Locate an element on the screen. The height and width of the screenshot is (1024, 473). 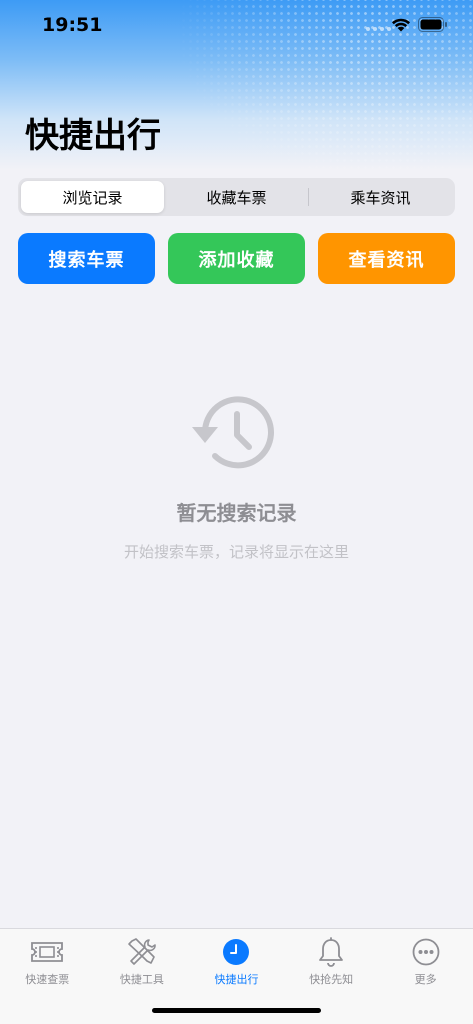
tab-label: 快捷出行 is located at coordinates (236, 979).